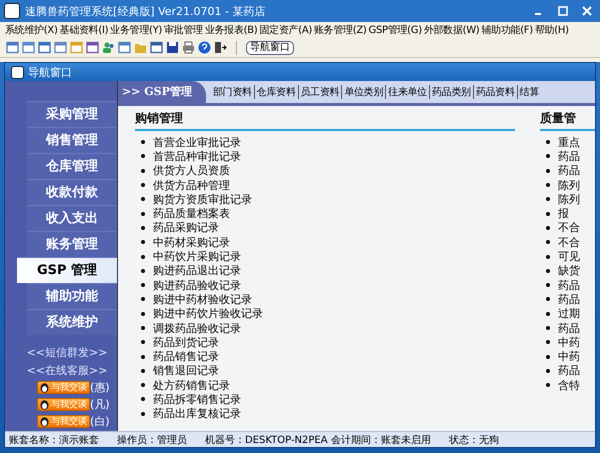 This screenshot has width=600, height=453. What do you see at coordinates (72, 140) in the screenshot?
I see `sidebar-item: 销售管理` at bounding box center [72, 140].